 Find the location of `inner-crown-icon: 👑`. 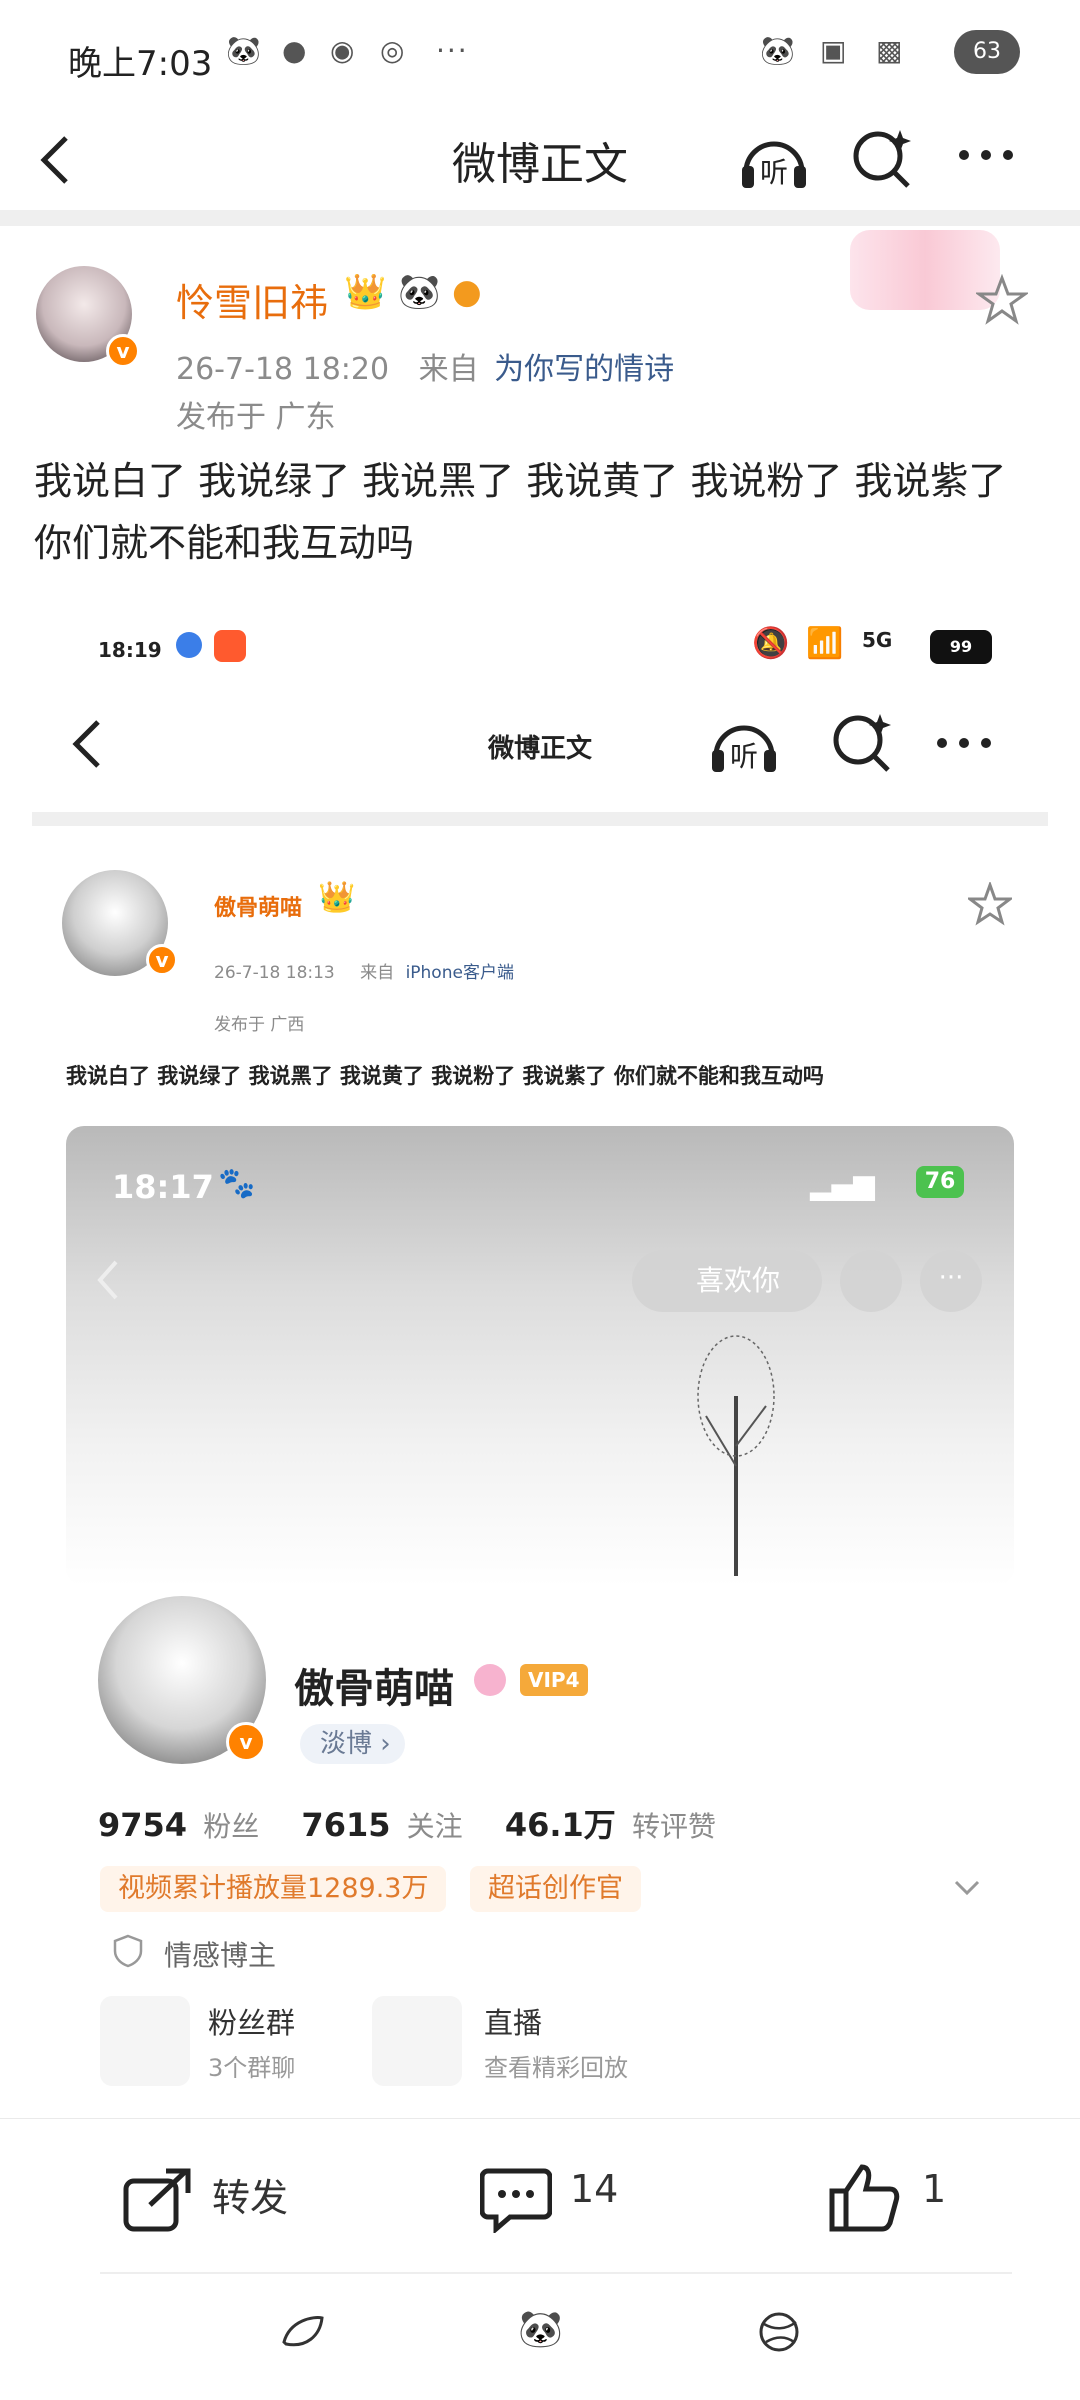

inner-crown-icon: 👑 is located at coordinates (337, 897).